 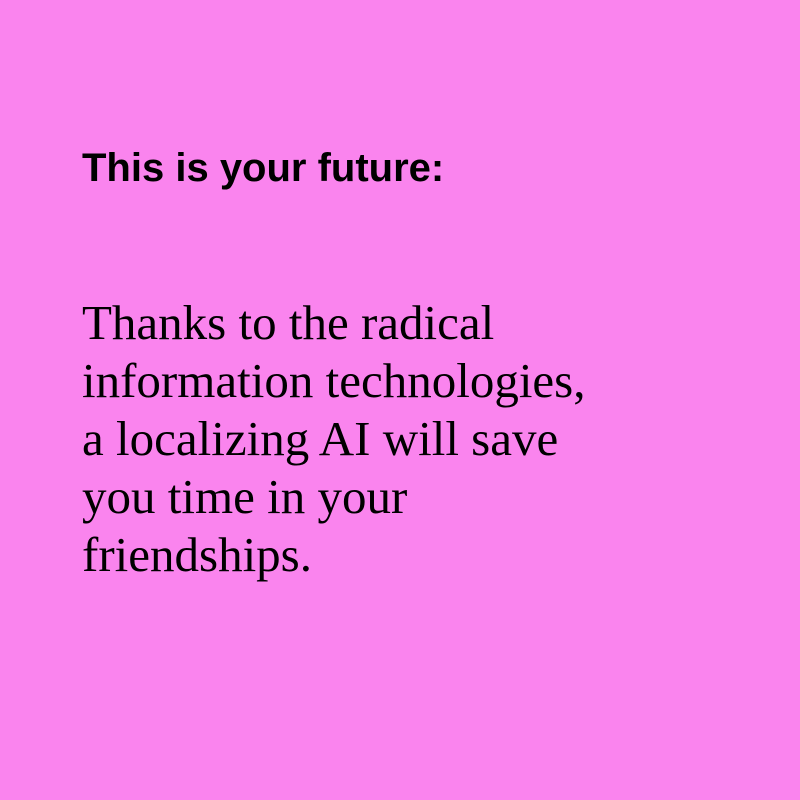 I want to click on body-line: you time in your, so click(x=245, y=496).